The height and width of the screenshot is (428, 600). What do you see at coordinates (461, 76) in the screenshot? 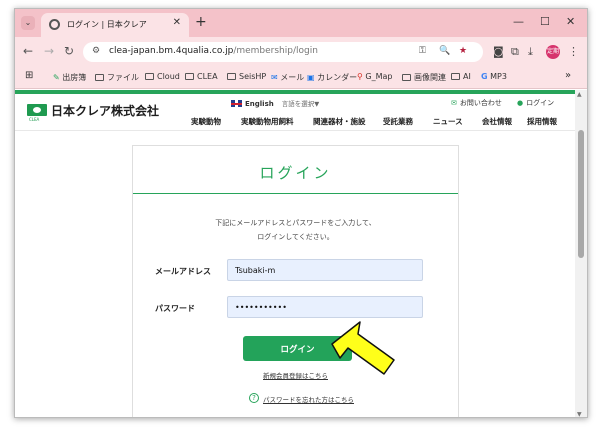
I see `bookmark-item: AI` at bounding box center [461, 76].